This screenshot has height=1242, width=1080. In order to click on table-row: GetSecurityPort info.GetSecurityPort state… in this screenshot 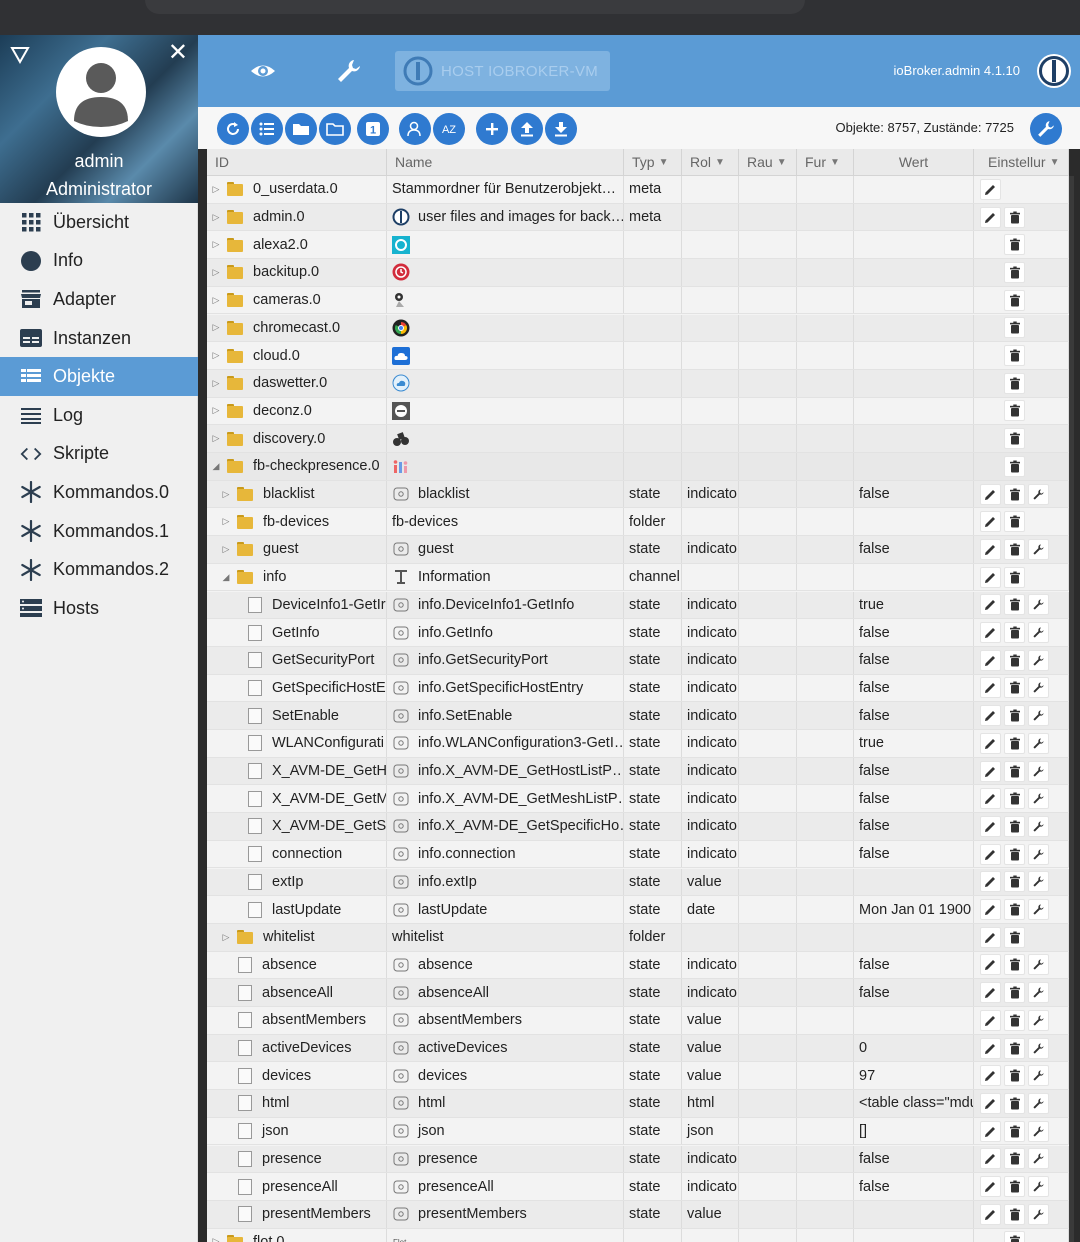, I will do `click(638, 660)`.